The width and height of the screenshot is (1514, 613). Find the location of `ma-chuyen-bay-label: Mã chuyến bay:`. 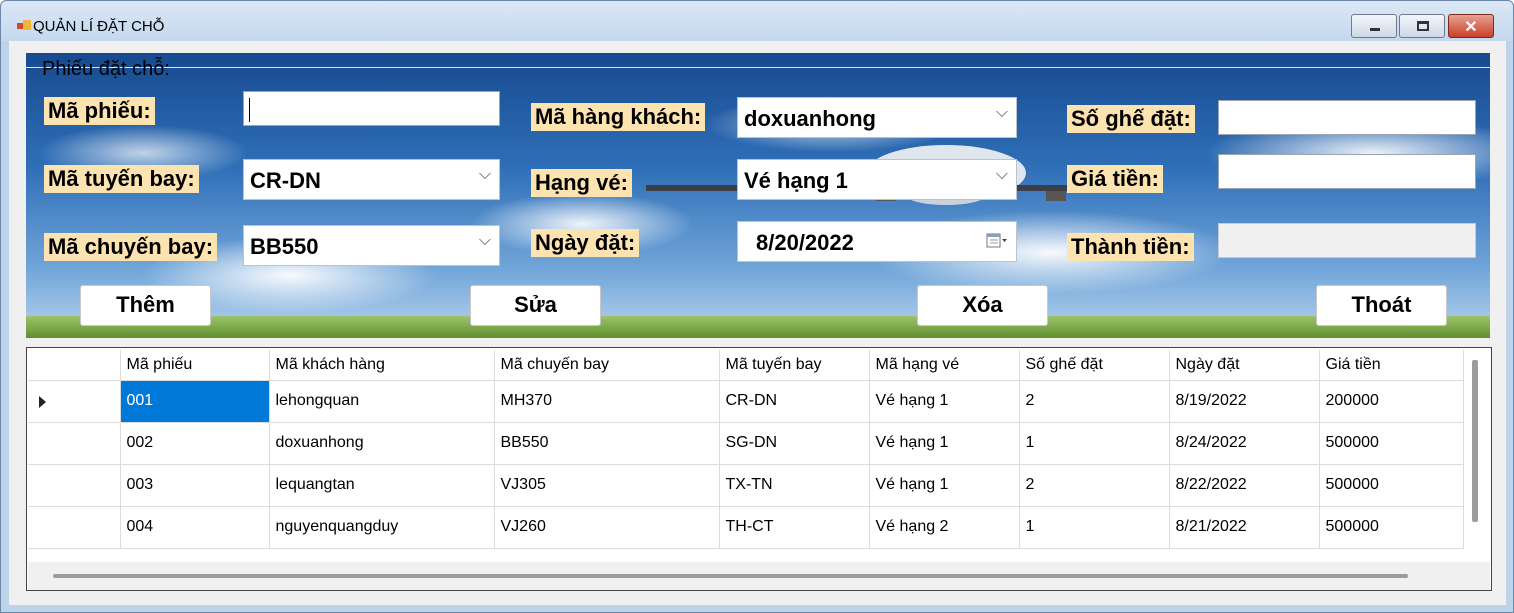

ma-chuyen-bay-label: Mã chuyến bay: is located at coordinates (131, 247).